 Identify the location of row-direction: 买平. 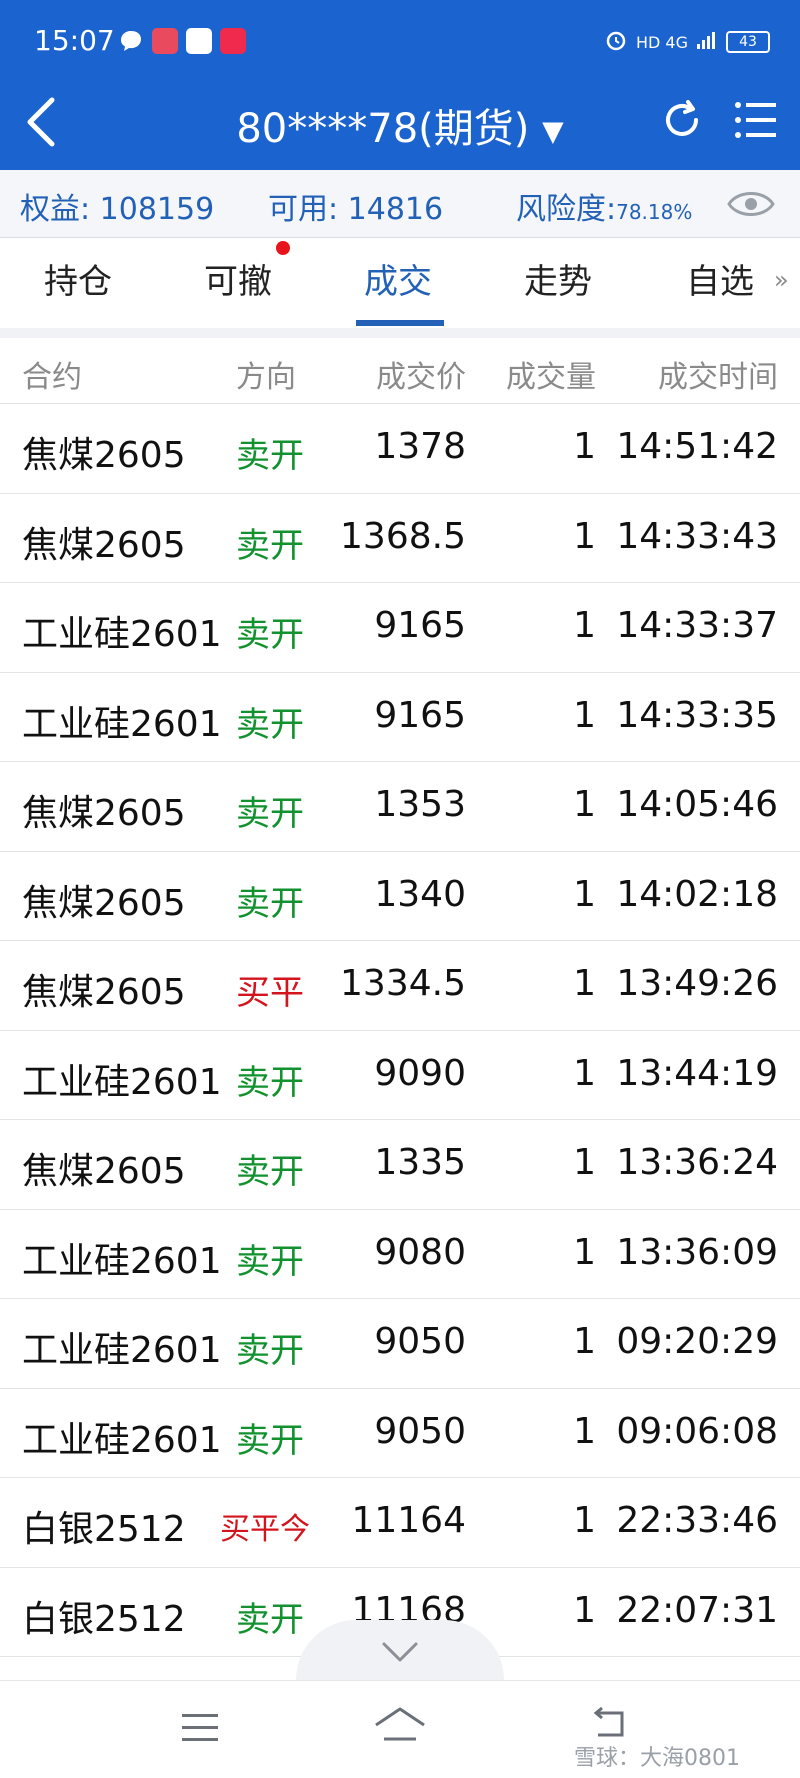
(270, 993).